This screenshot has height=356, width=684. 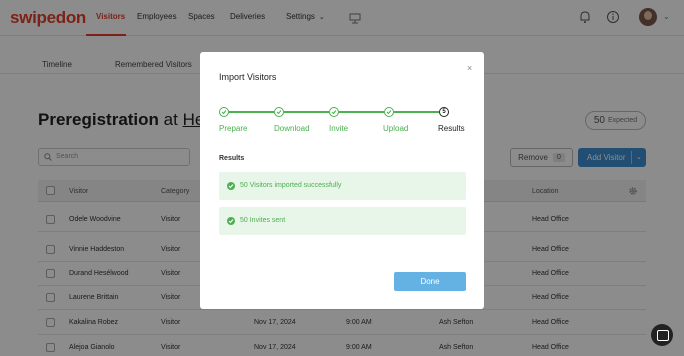 I want to click on modal-title: Import Visitors, so click(x=248, y=77).